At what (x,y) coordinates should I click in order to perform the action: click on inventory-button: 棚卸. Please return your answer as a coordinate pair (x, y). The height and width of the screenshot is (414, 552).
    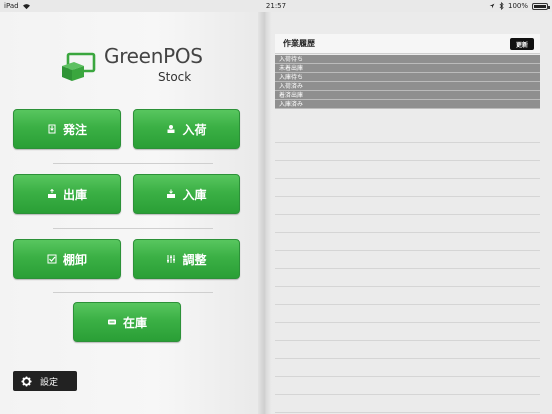
    Looking at the image, I should click on (67, 259).